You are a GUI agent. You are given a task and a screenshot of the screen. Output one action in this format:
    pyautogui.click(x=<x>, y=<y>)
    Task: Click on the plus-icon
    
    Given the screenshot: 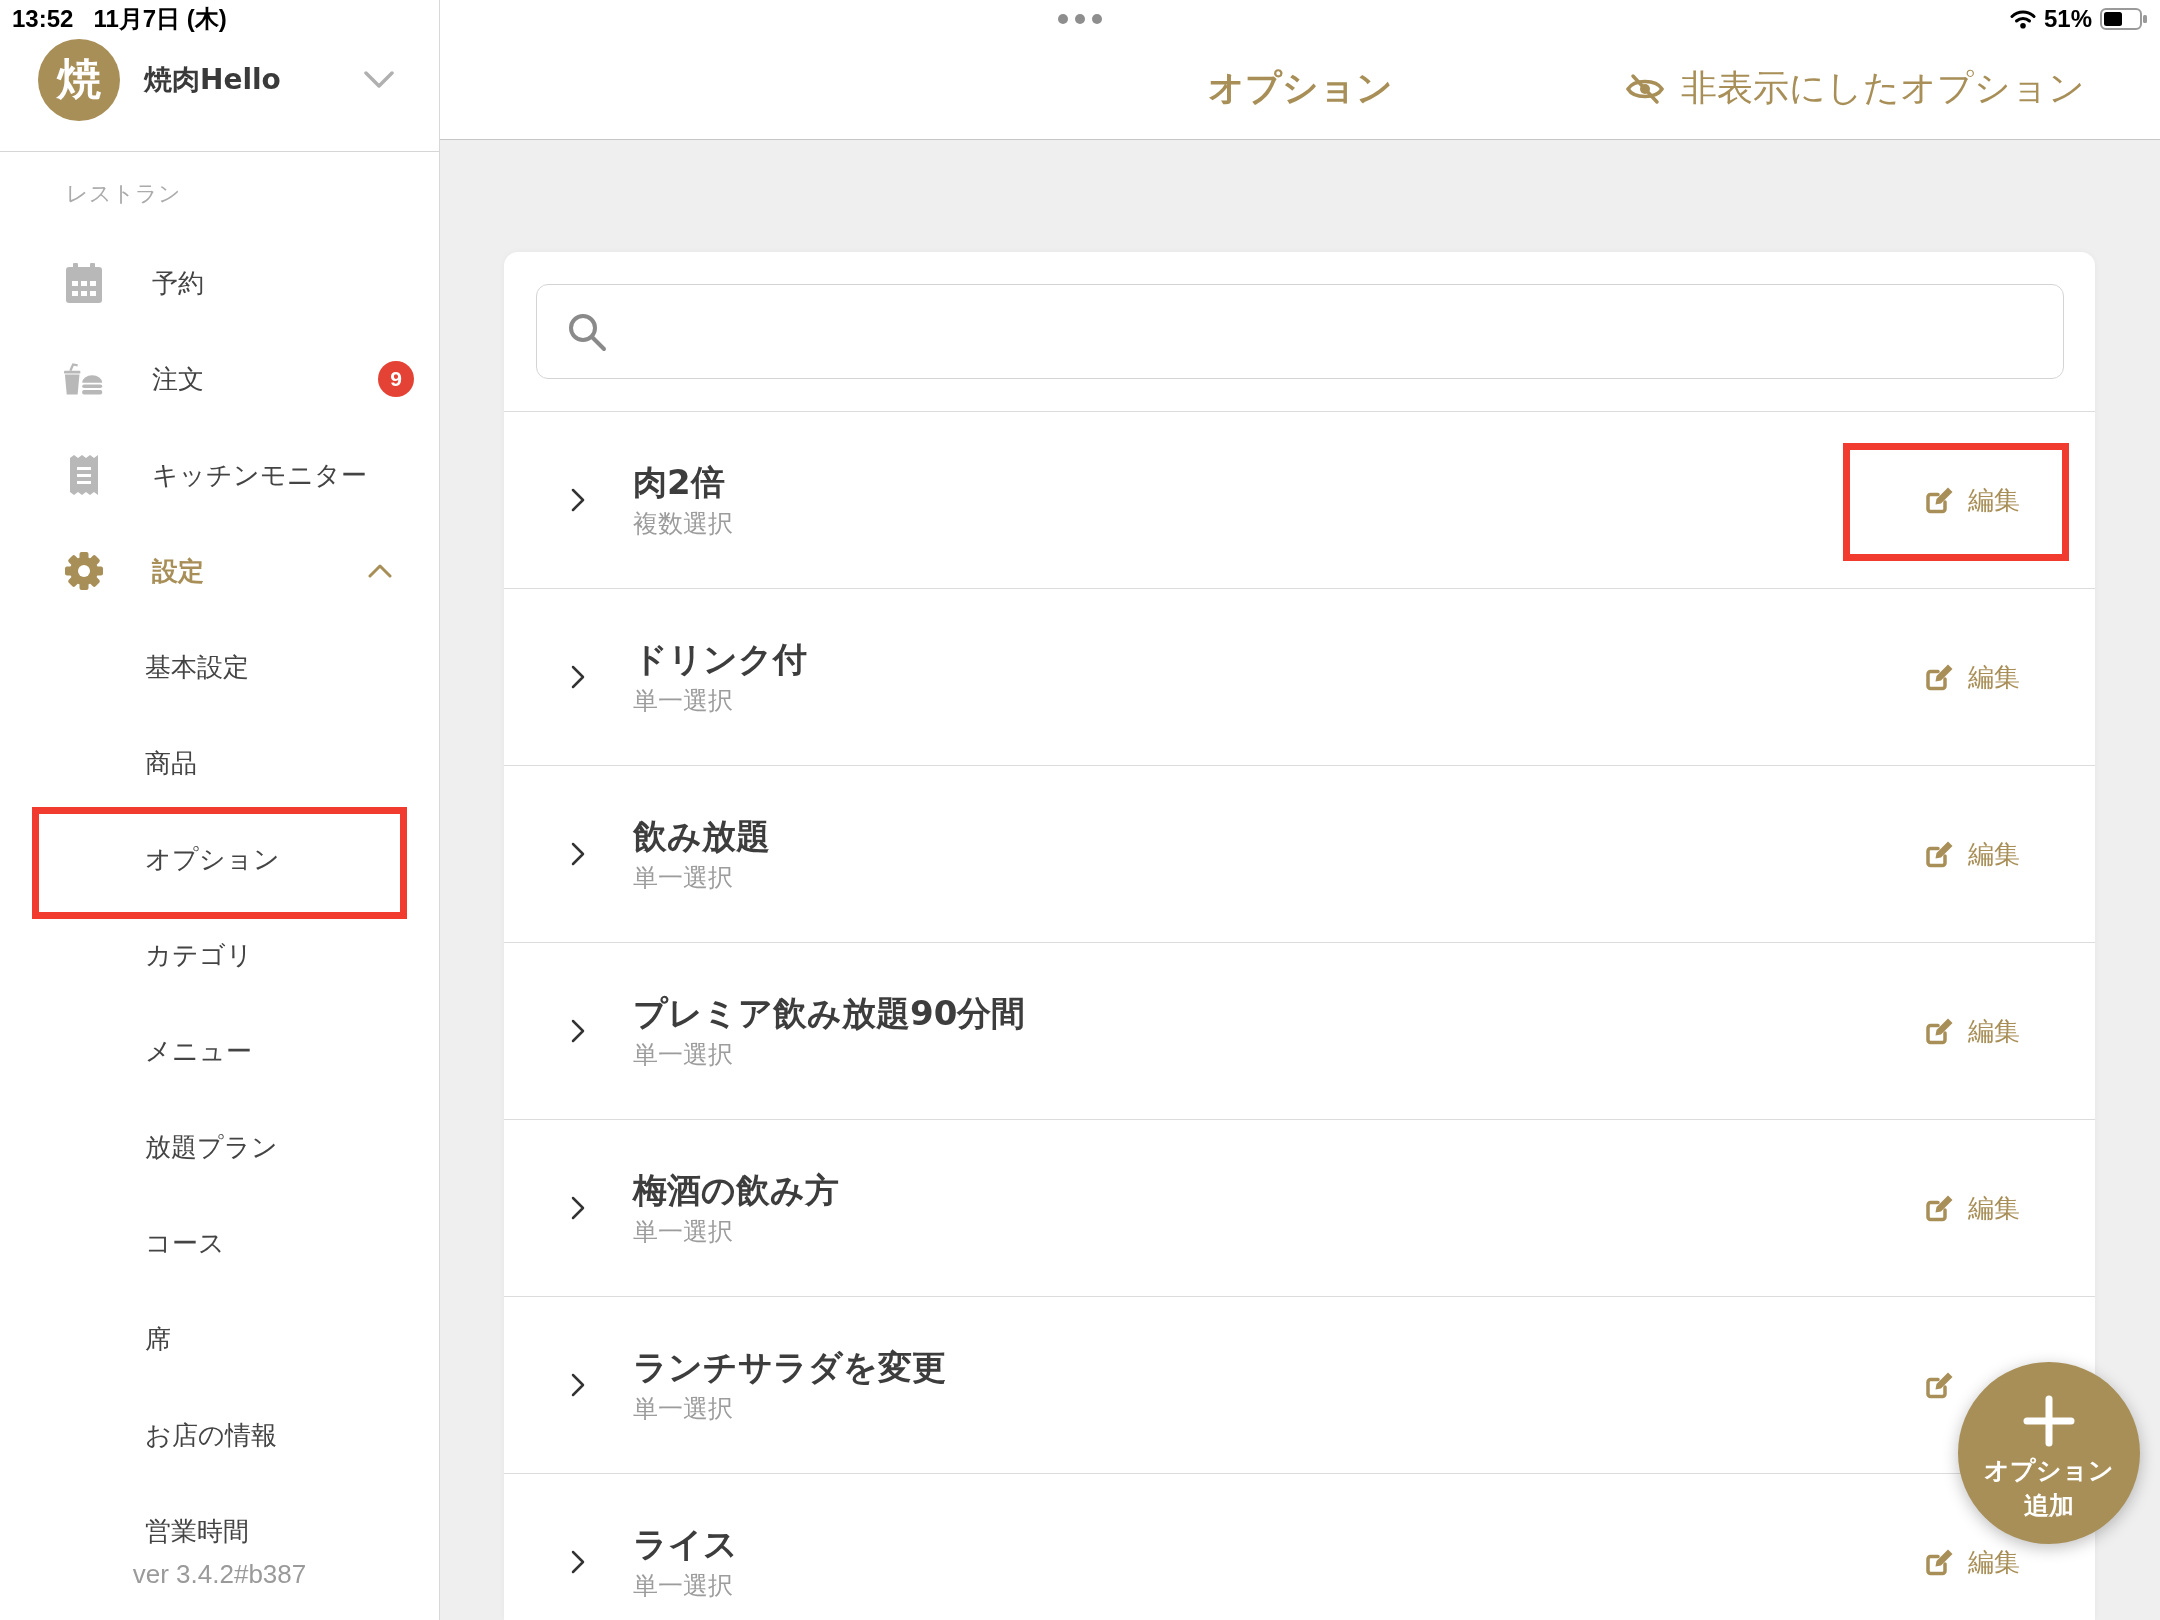 What is the action you would take?
    pyautogui.click(x=2049, y=1421)
    